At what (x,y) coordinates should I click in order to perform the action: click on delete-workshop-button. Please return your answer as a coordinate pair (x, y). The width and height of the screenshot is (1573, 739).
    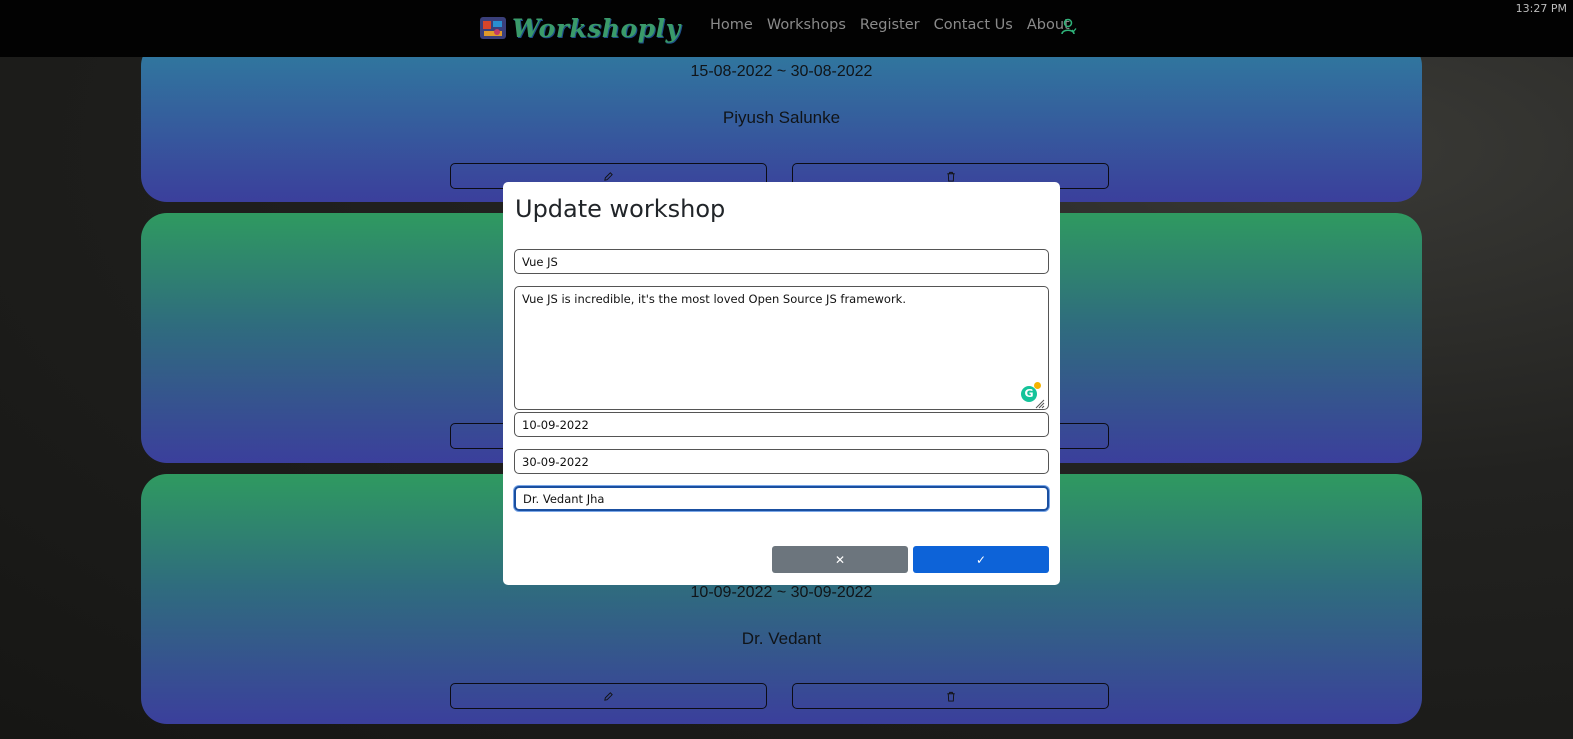
    Looking at the image, I should click on (950, 696).